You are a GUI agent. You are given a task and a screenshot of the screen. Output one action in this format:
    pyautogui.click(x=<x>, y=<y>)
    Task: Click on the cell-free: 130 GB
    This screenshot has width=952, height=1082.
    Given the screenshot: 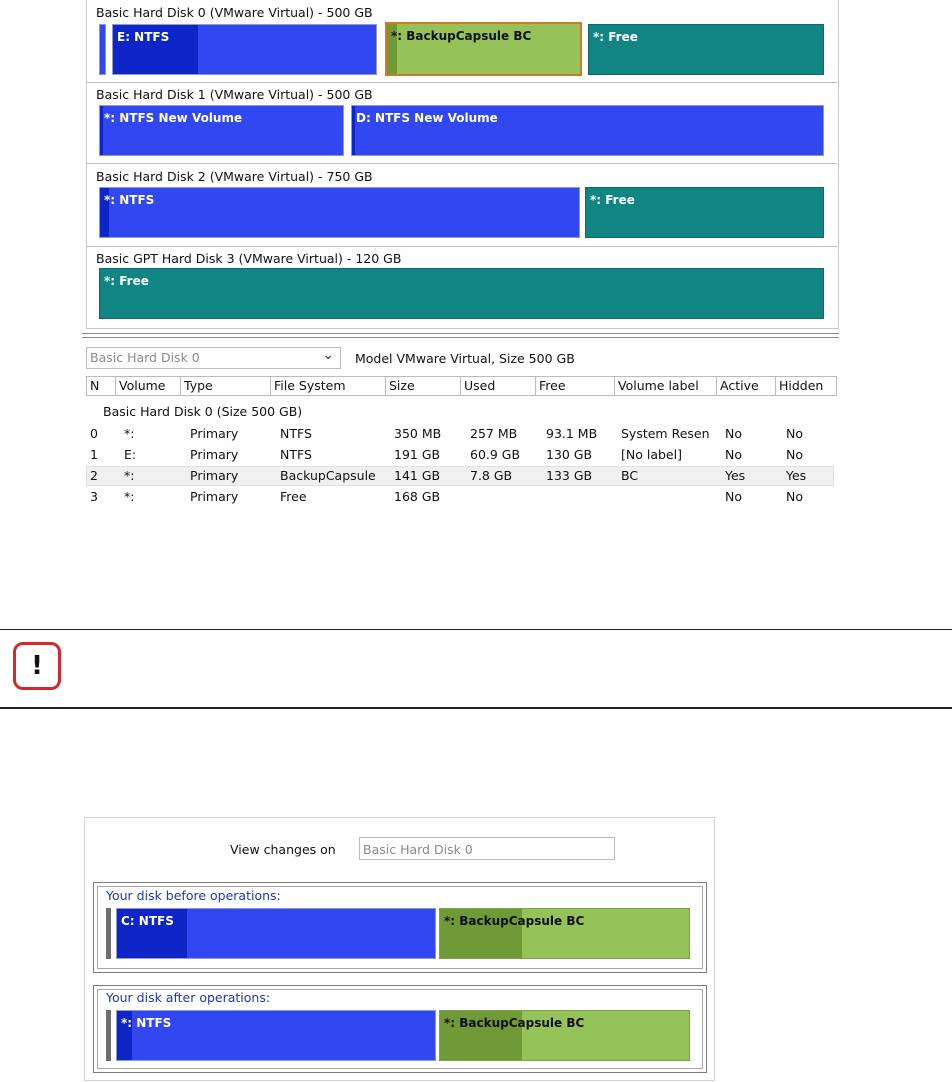 What is the action you would take?
    pyautogui.click(x=569, y=454)
    